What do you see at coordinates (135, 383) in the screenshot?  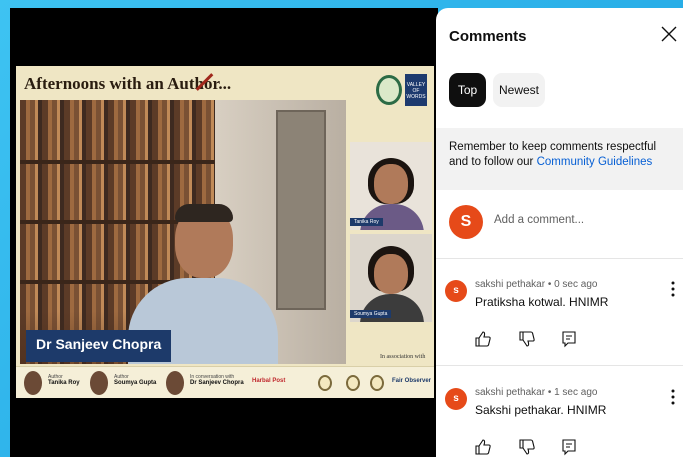 I see `person-name: Soumya Gupta` at bounding box center [135, 383].